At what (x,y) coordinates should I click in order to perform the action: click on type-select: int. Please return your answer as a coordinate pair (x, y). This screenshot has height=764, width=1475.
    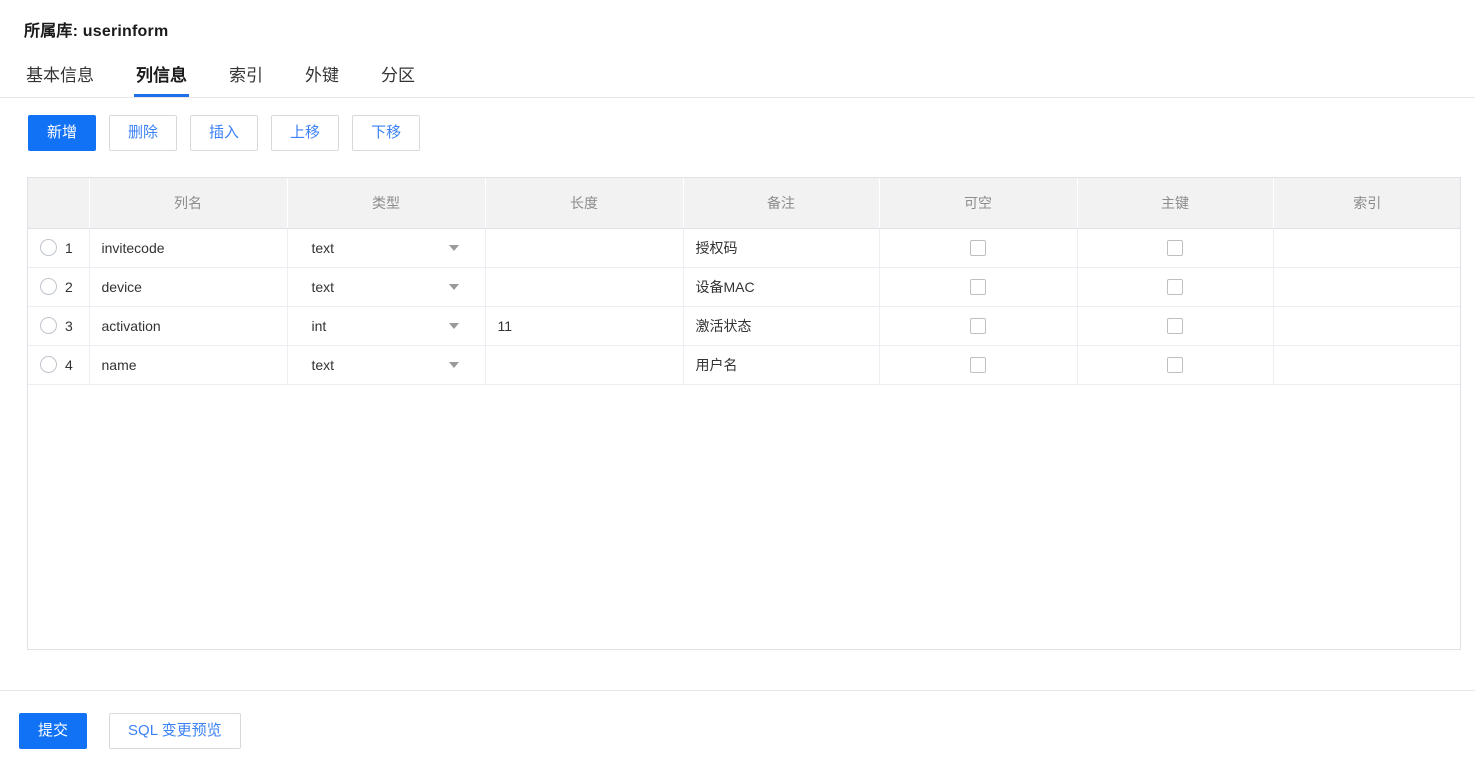
    Looking at the image, I should click on (386, 326).